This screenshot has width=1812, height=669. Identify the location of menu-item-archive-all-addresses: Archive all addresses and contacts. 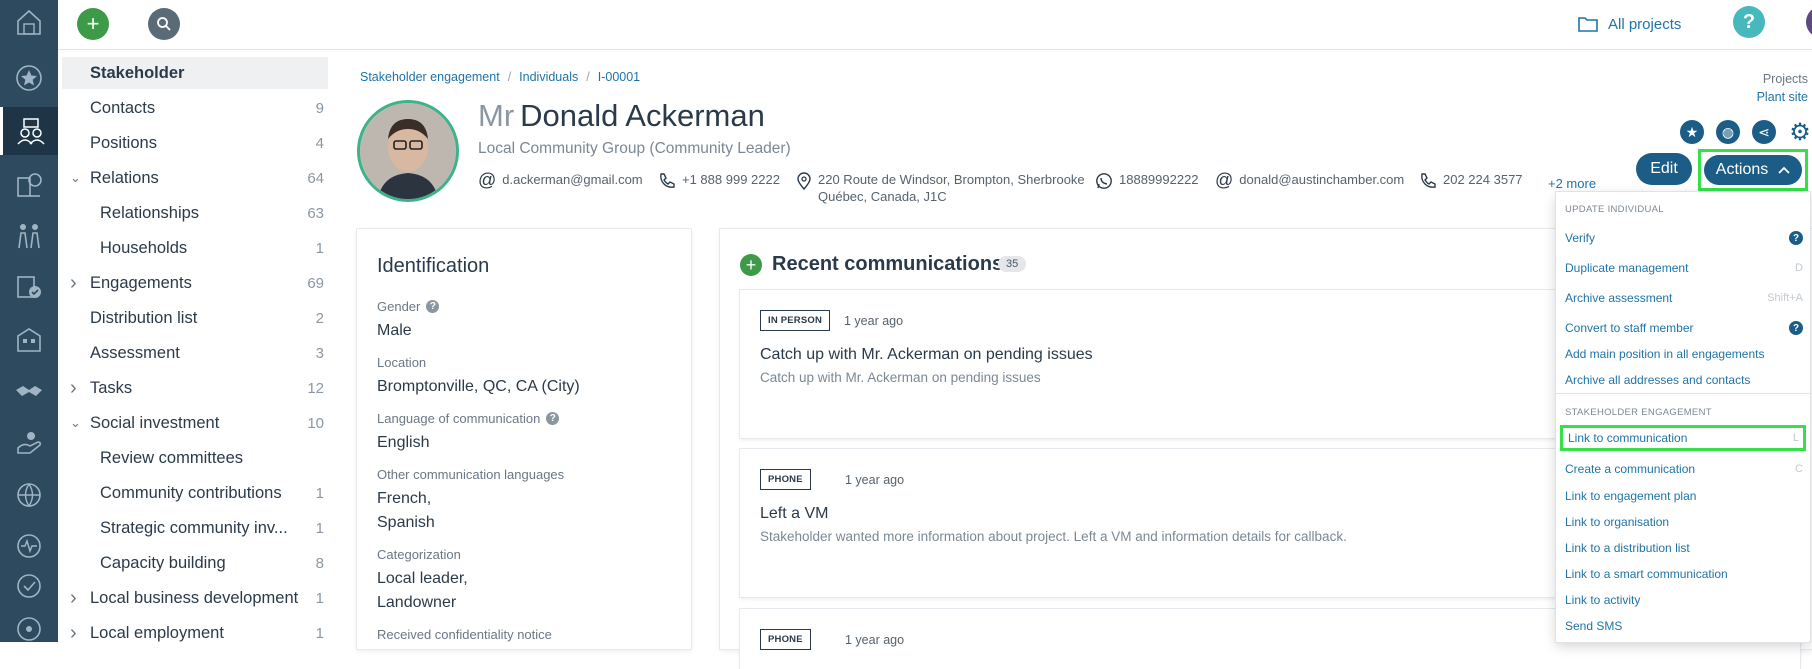
(1684, 380).